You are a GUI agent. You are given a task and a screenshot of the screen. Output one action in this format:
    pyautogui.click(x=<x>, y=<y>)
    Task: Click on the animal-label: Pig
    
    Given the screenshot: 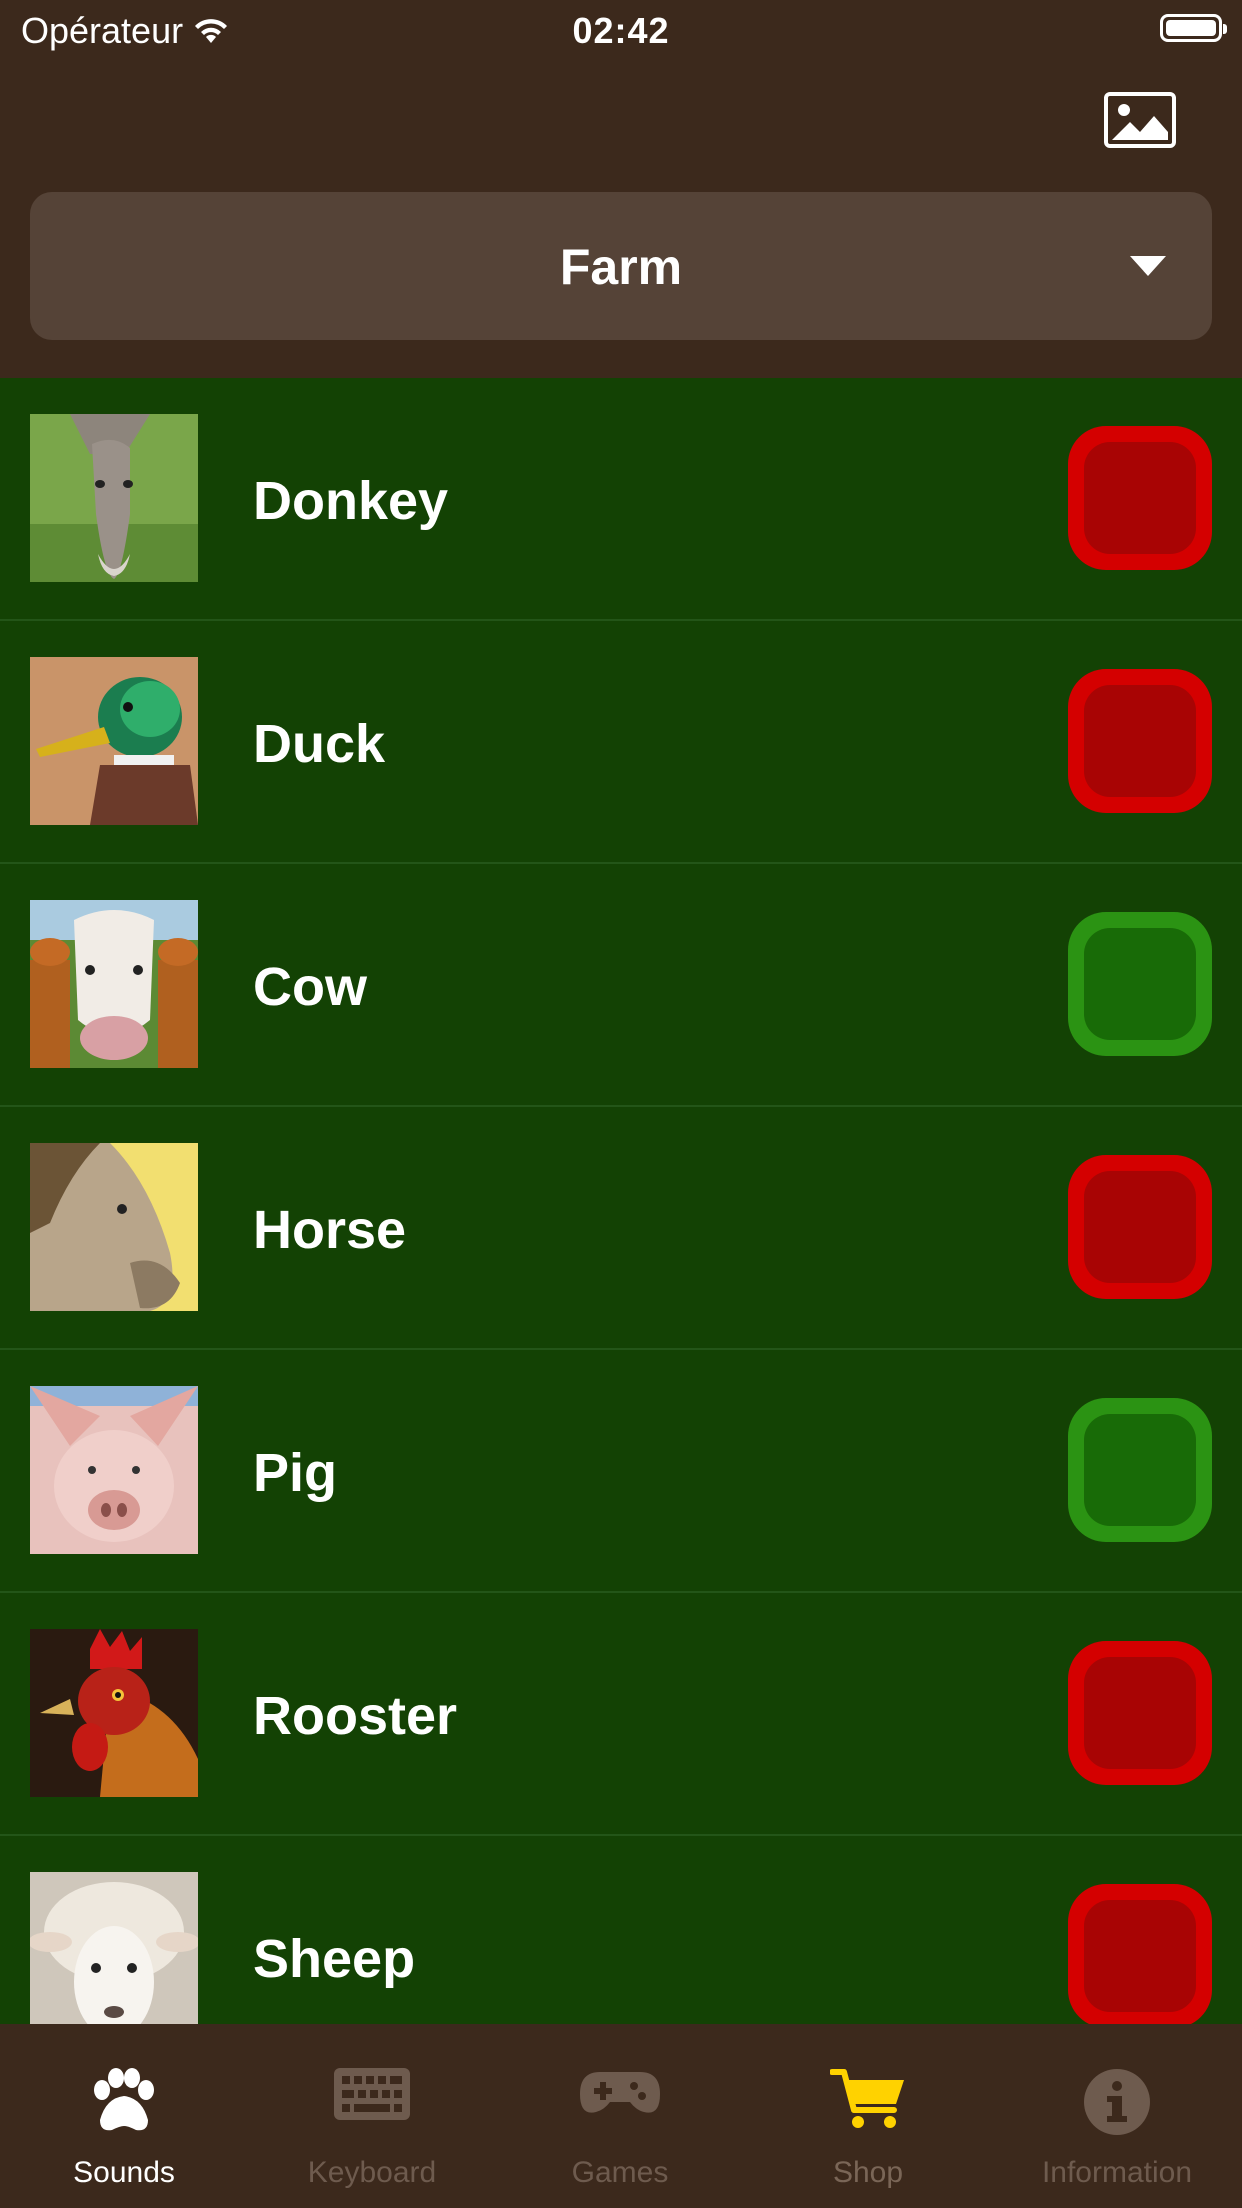 What is the action you would take?
    pyautogui.click(x=295, y=1473)
    